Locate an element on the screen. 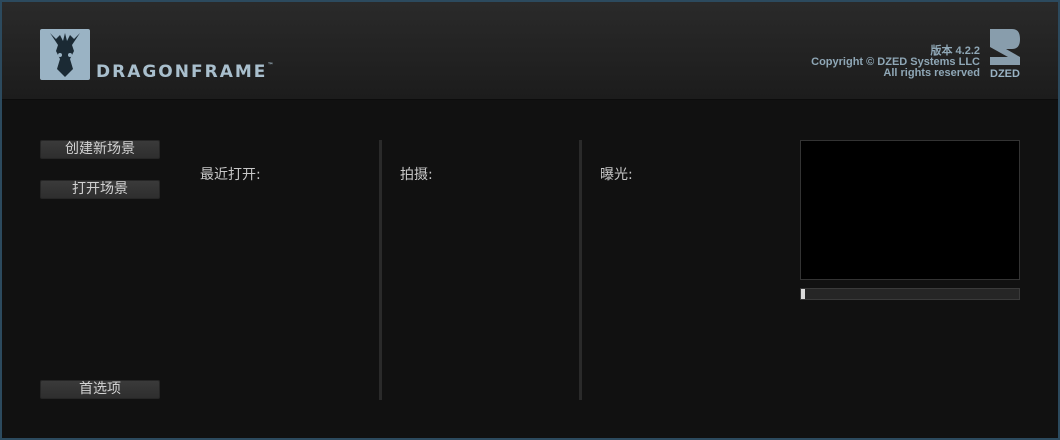  preferences-button: 首选项 is located at coordinates (100, 389).